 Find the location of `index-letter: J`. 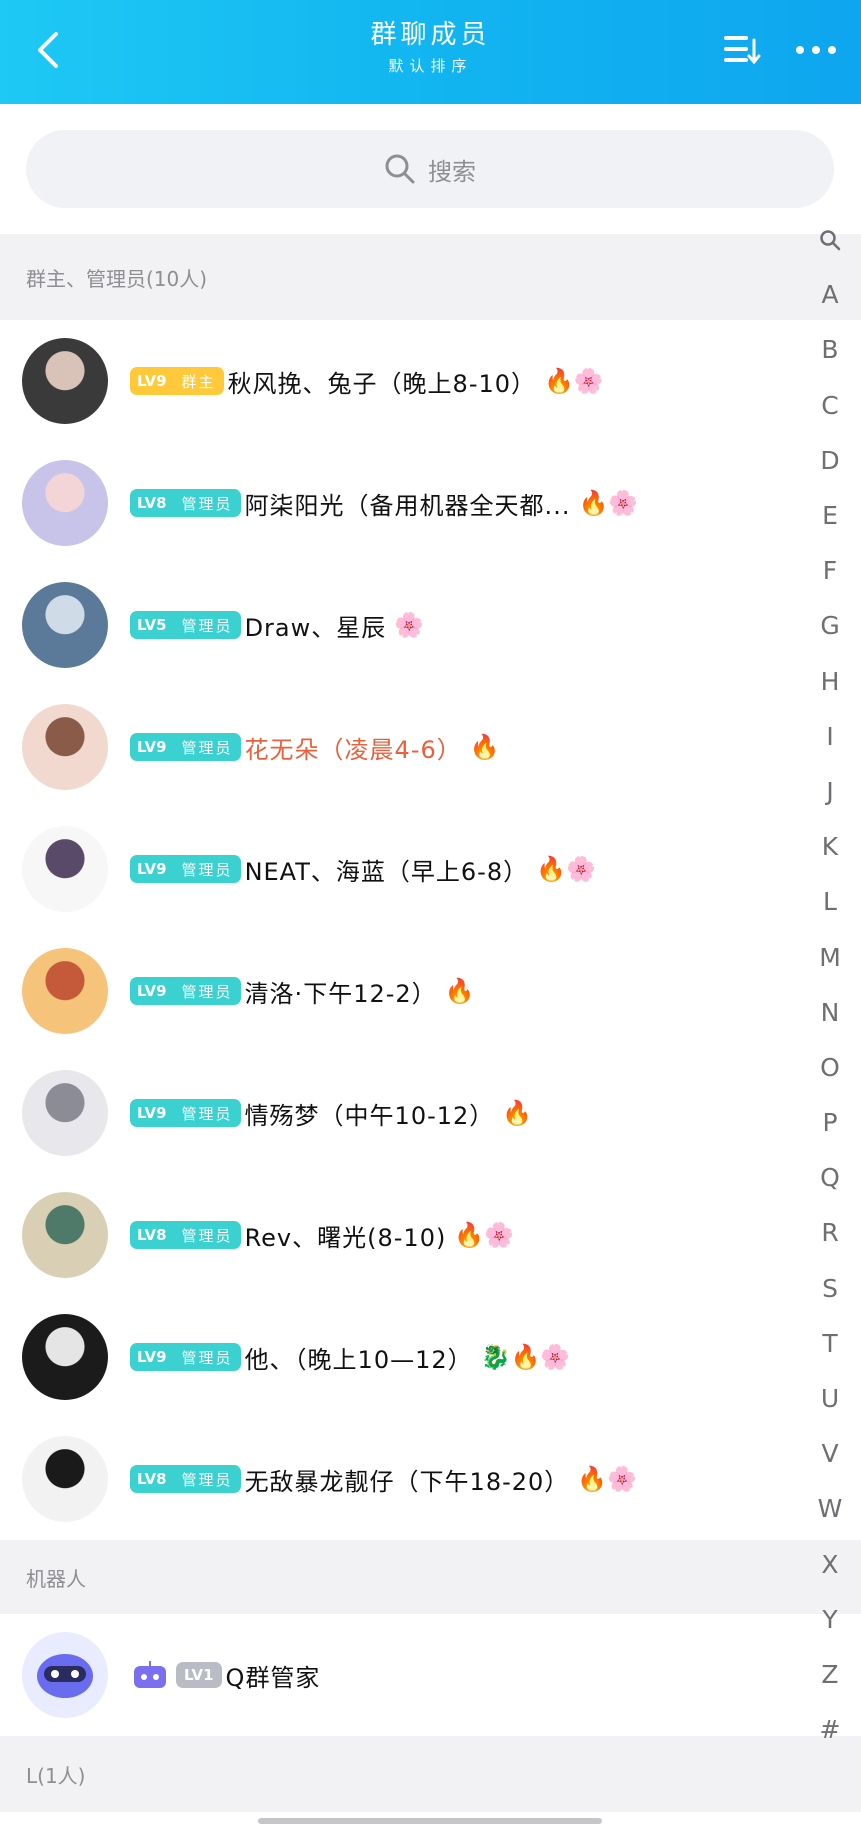

index-letter: J is located at coordinates (829, 791).